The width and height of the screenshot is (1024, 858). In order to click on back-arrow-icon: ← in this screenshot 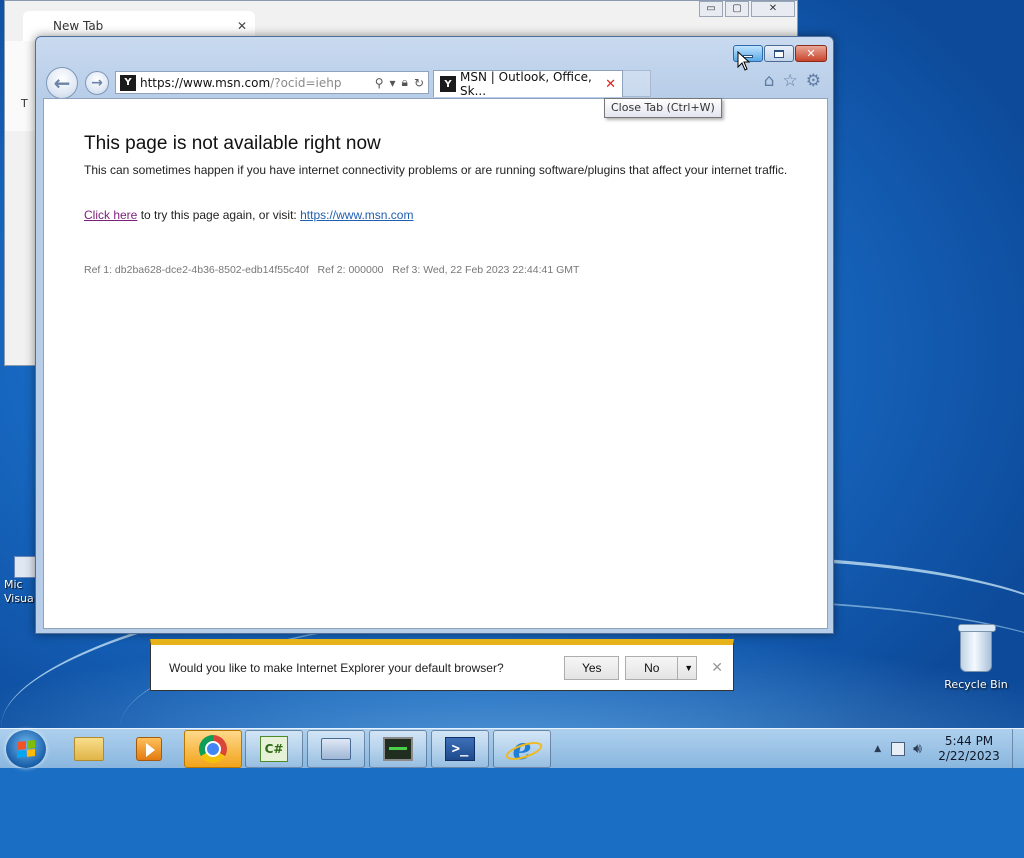, I will do `click(62, 83)`.